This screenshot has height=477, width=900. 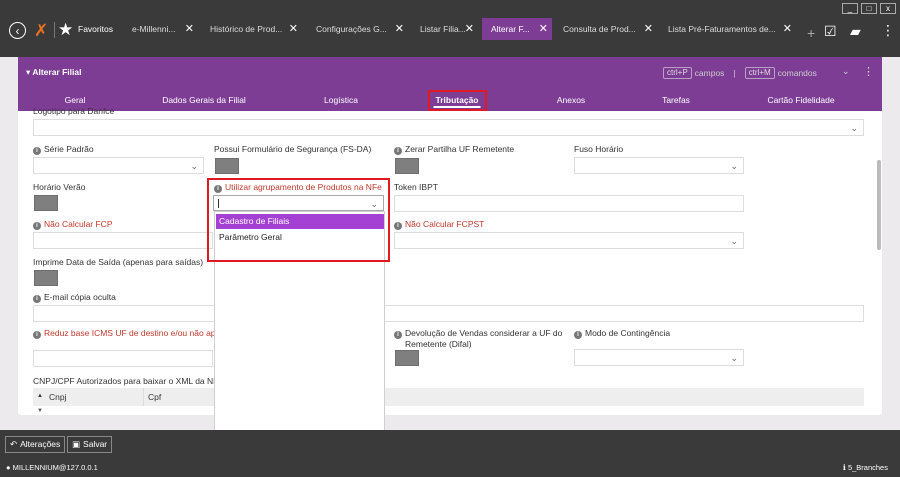 What do you see at coordinates (844, 467) in the screenshot?
I see `info-bar-icon: ℹ` at bounding box center [844, 467].